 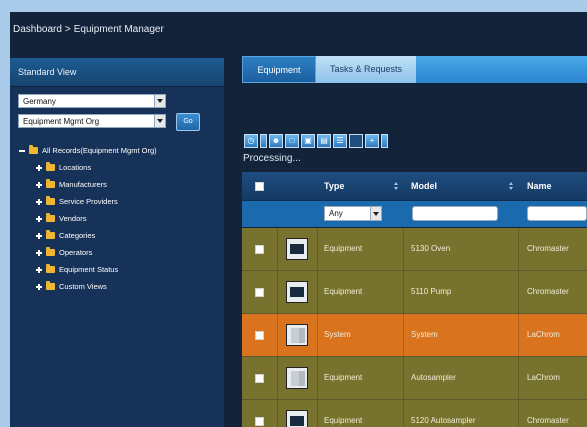 I want to click on org-select: Equipment Mgmt Org, so click(x=92, y=121).